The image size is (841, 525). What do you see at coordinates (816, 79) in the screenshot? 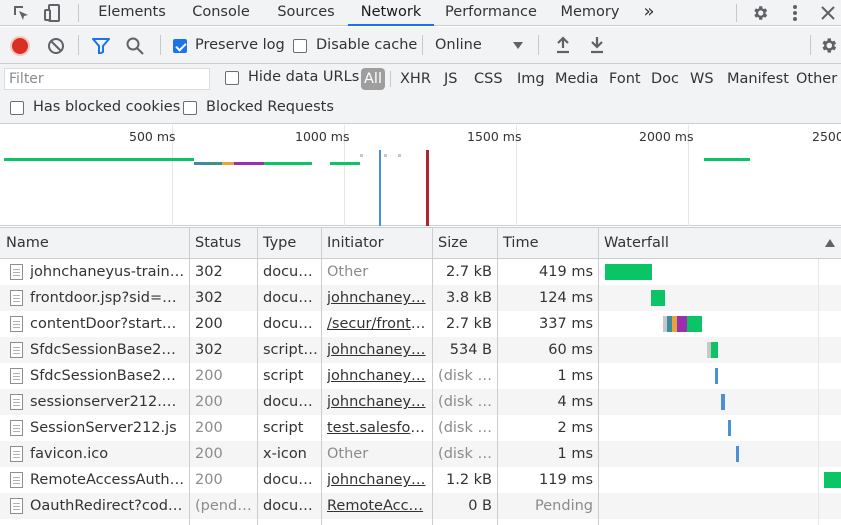
I see `type-filter-other: Other` at bounding box center [816, 79].